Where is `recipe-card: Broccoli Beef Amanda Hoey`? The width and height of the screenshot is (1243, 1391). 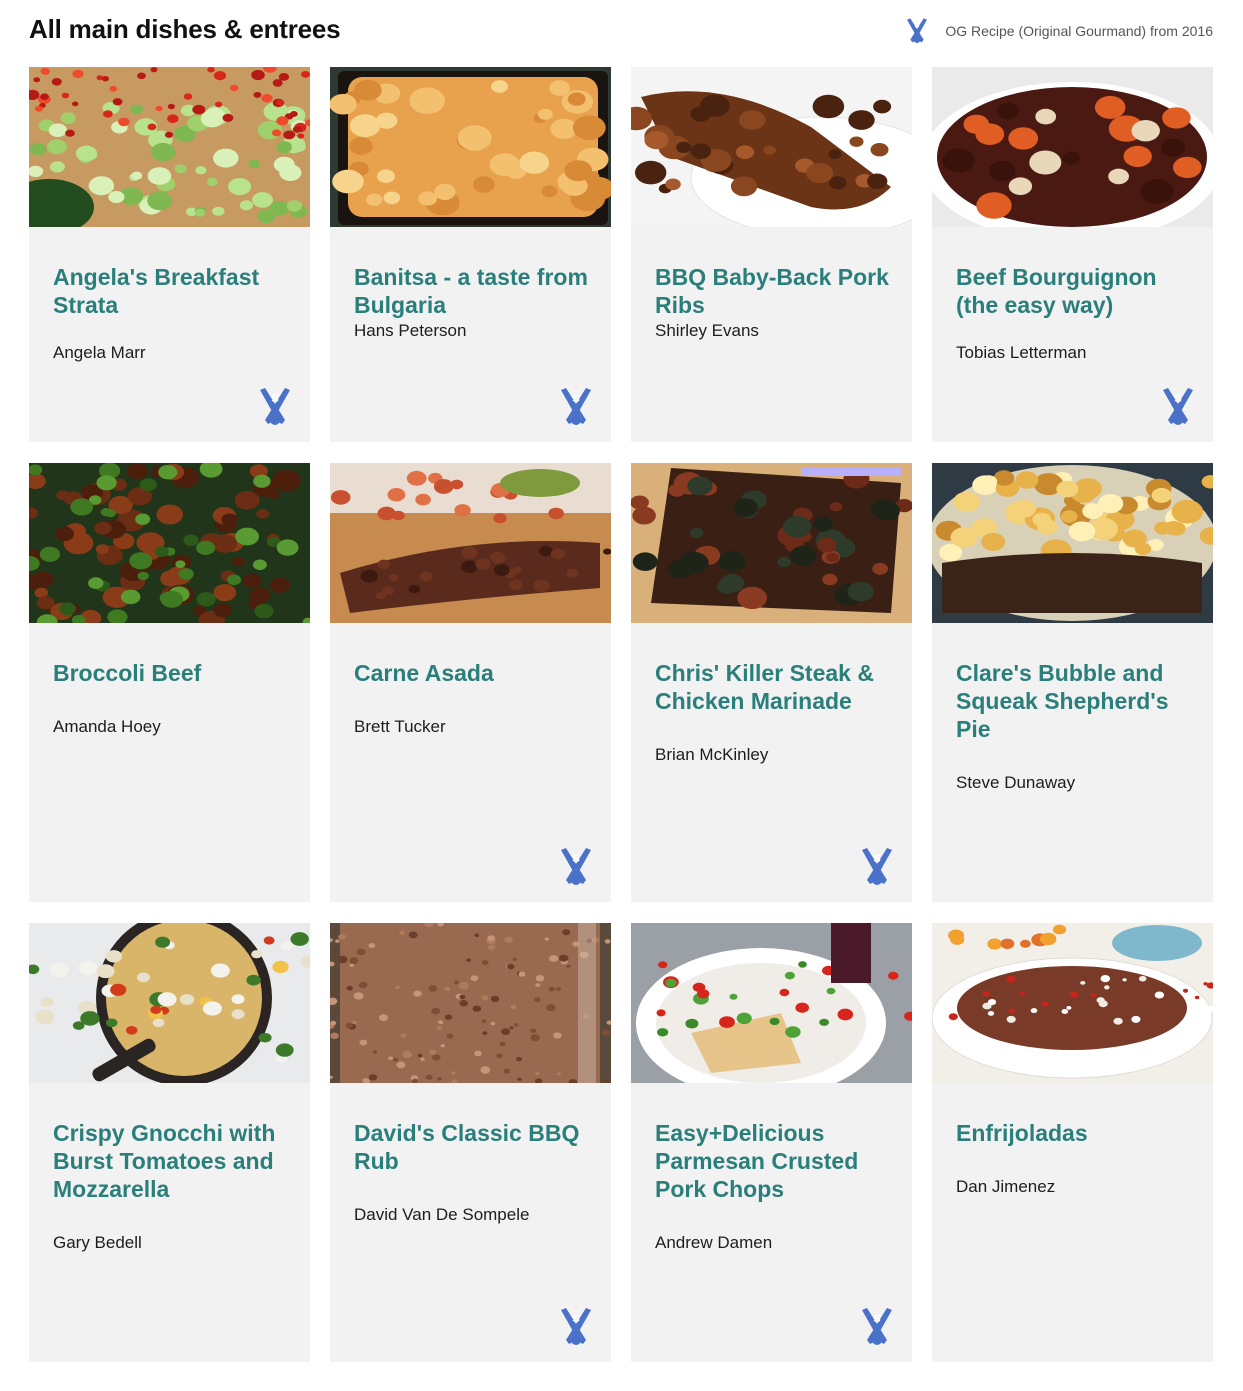 recipe-card: Broccoli Beef Amanda Hoey is located at coordinates (169, 682).